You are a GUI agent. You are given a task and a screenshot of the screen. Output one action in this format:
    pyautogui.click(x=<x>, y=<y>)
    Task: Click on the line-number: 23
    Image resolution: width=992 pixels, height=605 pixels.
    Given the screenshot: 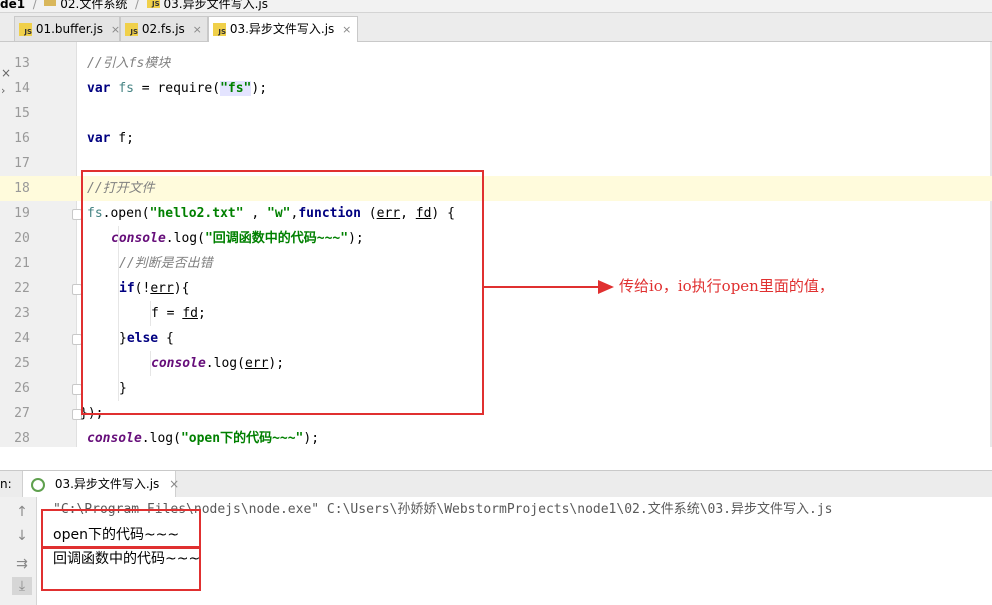 What is the action you would take?
    pyautogui.click(x=22, y=313)
    